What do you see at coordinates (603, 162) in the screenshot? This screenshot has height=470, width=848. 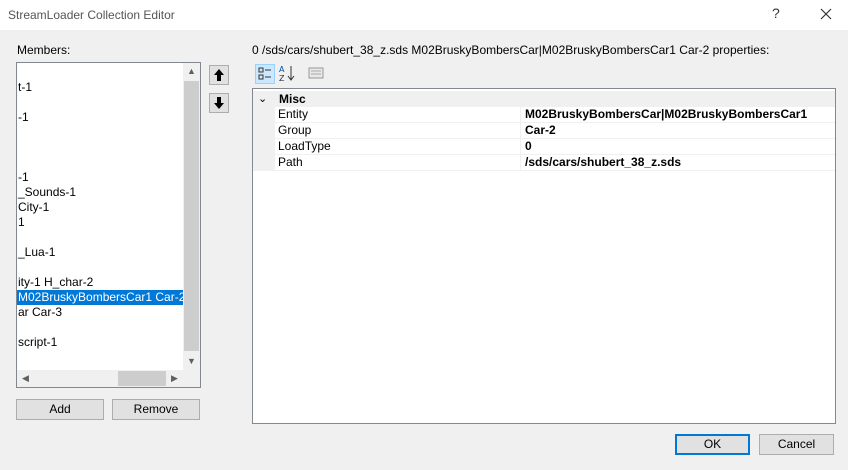 I see `property-value: /sds/cars/shubert_38_z.sds` at bounding box center [603, 162].